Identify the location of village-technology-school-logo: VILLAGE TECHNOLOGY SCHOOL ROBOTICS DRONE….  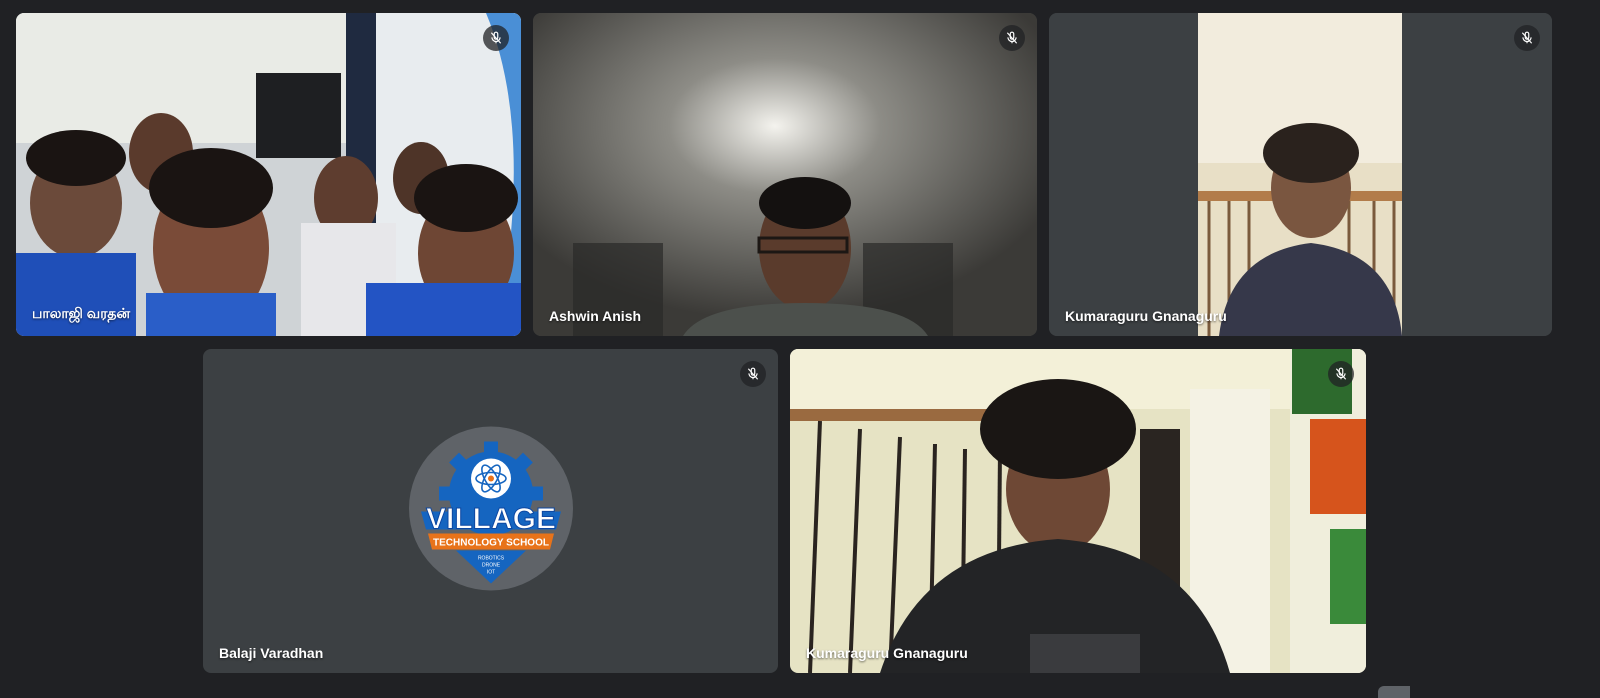
(491, 511).